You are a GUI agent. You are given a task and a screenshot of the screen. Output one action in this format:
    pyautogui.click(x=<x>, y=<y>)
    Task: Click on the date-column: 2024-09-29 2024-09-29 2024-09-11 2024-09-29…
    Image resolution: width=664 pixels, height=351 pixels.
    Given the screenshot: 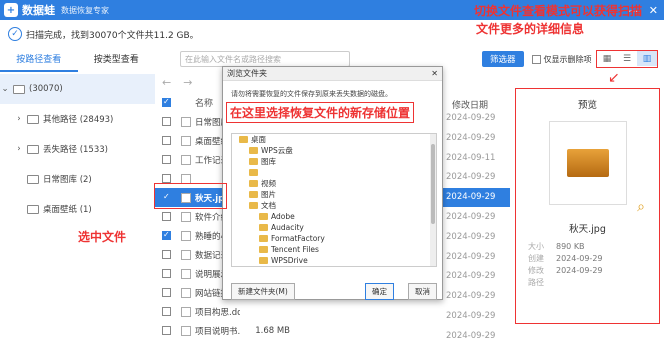 What is the action you would take?
    pyautogui.click(x=475, y=232)
    